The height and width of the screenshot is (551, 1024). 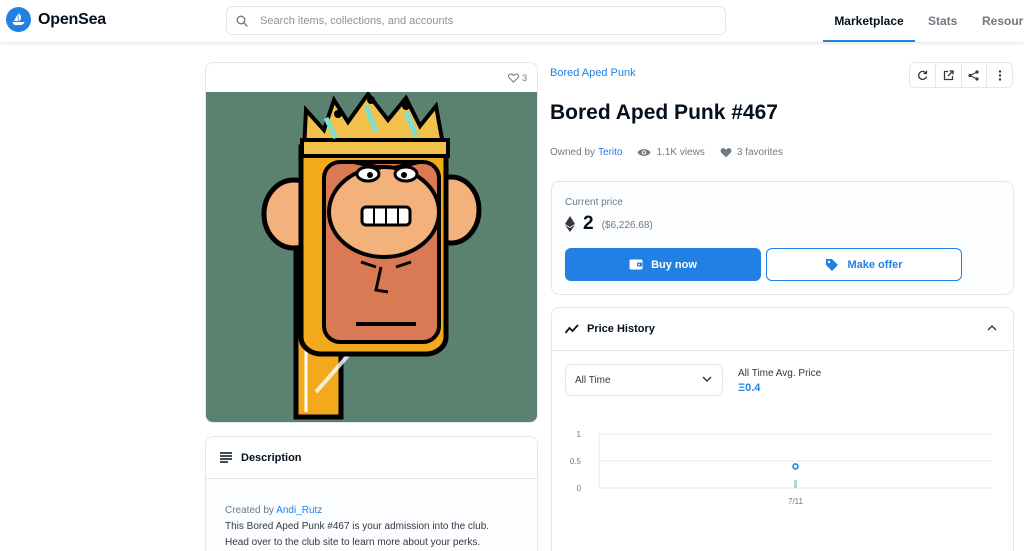 What do you see at coordinates (570, 224) in the screenshot?
I see `ethereum-icon` at bounding box center [570, 224].